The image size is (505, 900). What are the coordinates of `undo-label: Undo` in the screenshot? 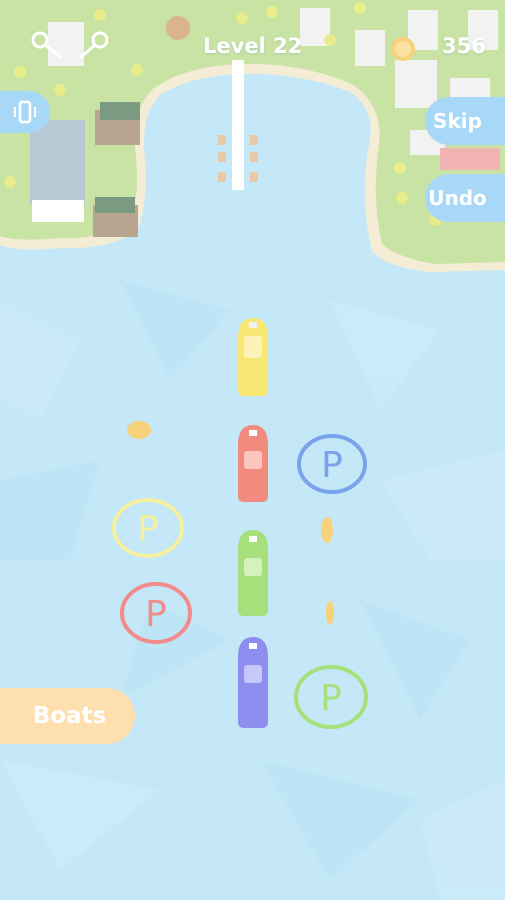 It's located at (457, 198).